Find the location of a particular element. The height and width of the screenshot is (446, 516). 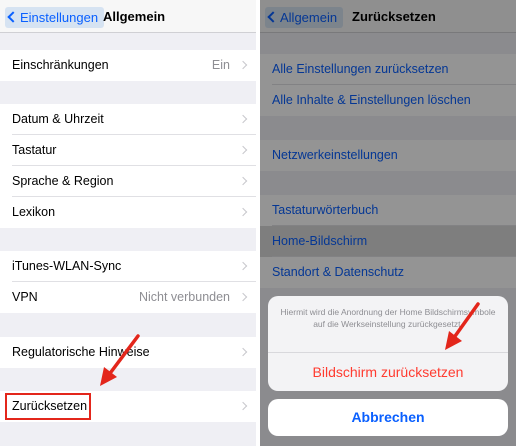

annotation-arrow-right is located at coordinates (462, 326).